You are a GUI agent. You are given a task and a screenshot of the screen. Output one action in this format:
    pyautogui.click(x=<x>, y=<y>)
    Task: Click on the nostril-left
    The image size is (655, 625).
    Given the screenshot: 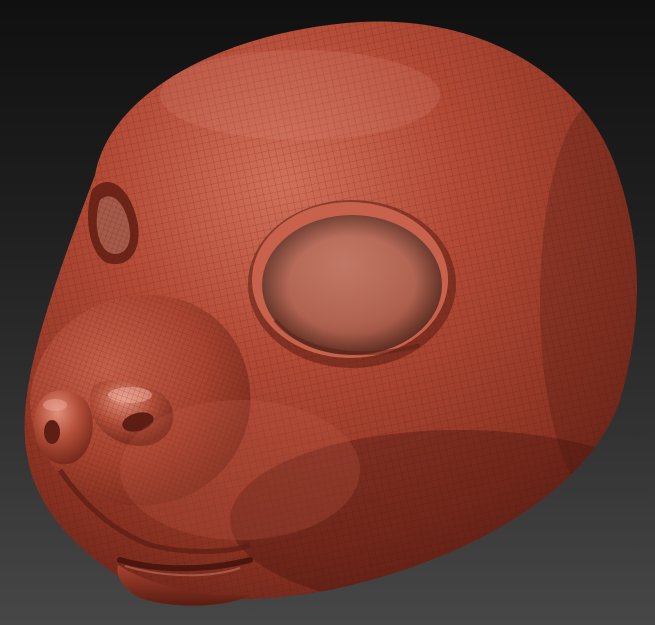 What is the action you would take?
    pyautogui.click(x=52, y=432)
    